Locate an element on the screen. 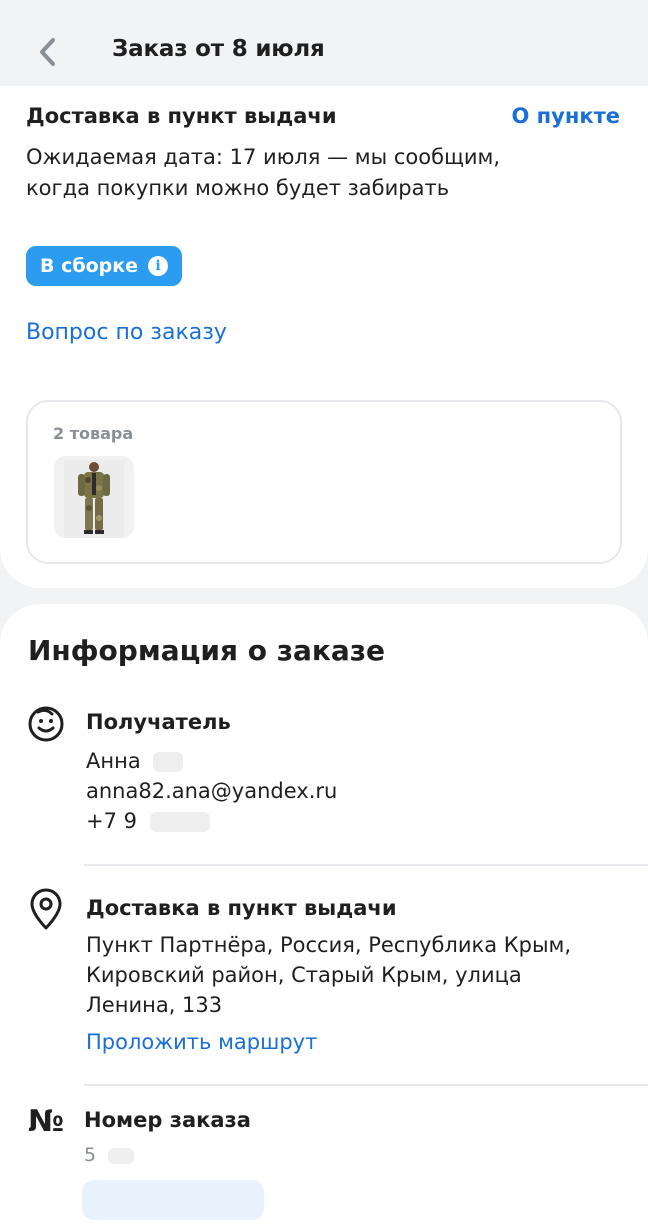 This screenshot has width=648, height=1224. back-button is located at coordinates (47, 52).